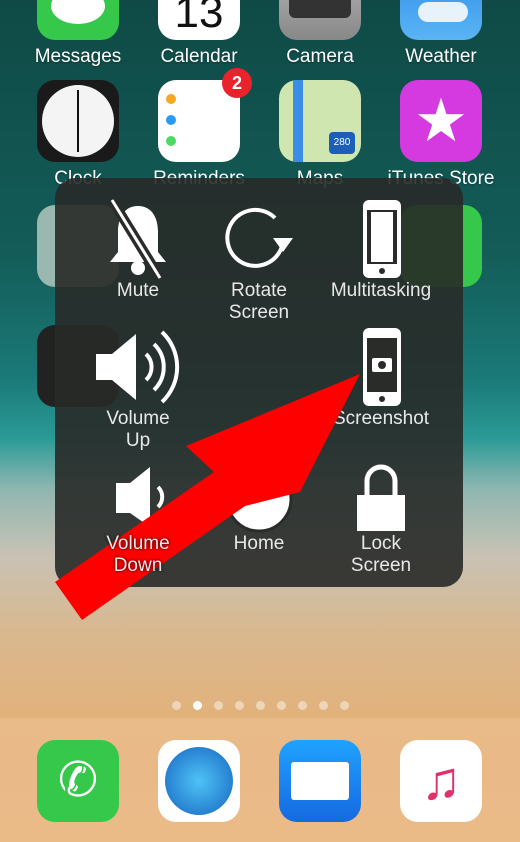  I want to click on page-indicator, so click(260, 706).